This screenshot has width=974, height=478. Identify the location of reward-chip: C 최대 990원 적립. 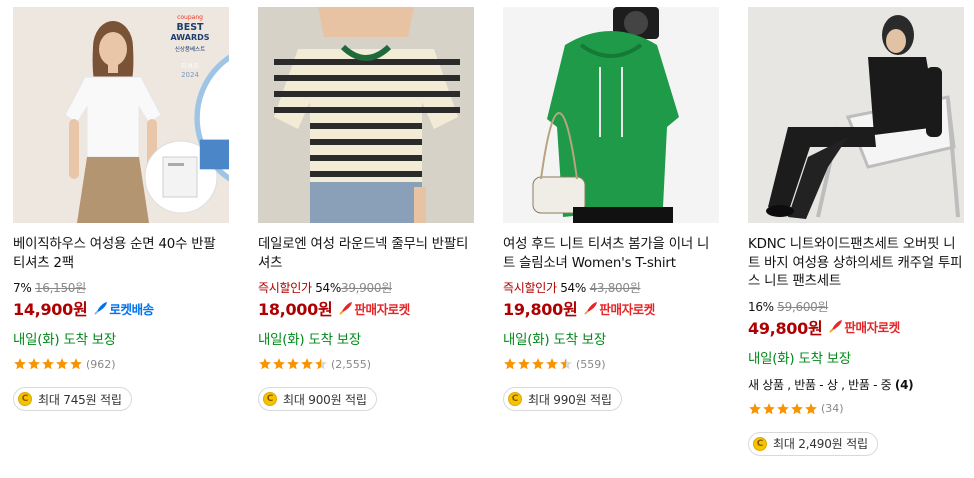
(562, 399).